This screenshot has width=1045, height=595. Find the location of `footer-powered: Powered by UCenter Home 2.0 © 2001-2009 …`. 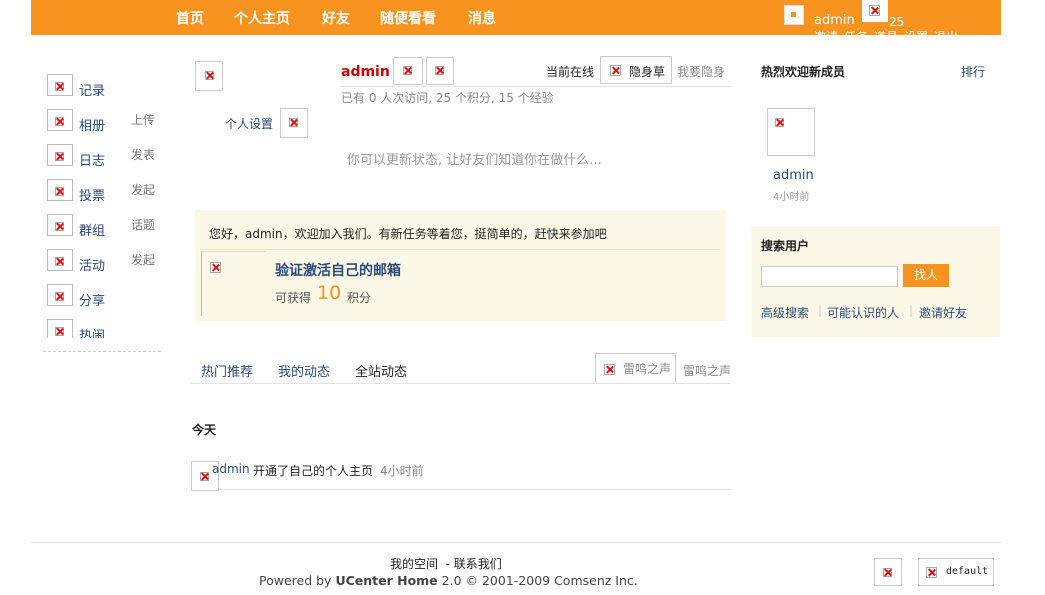

footer-powered: Powered by UCenter Home 2.0 © 2001-2009 … is located at coordinates (448, 580).